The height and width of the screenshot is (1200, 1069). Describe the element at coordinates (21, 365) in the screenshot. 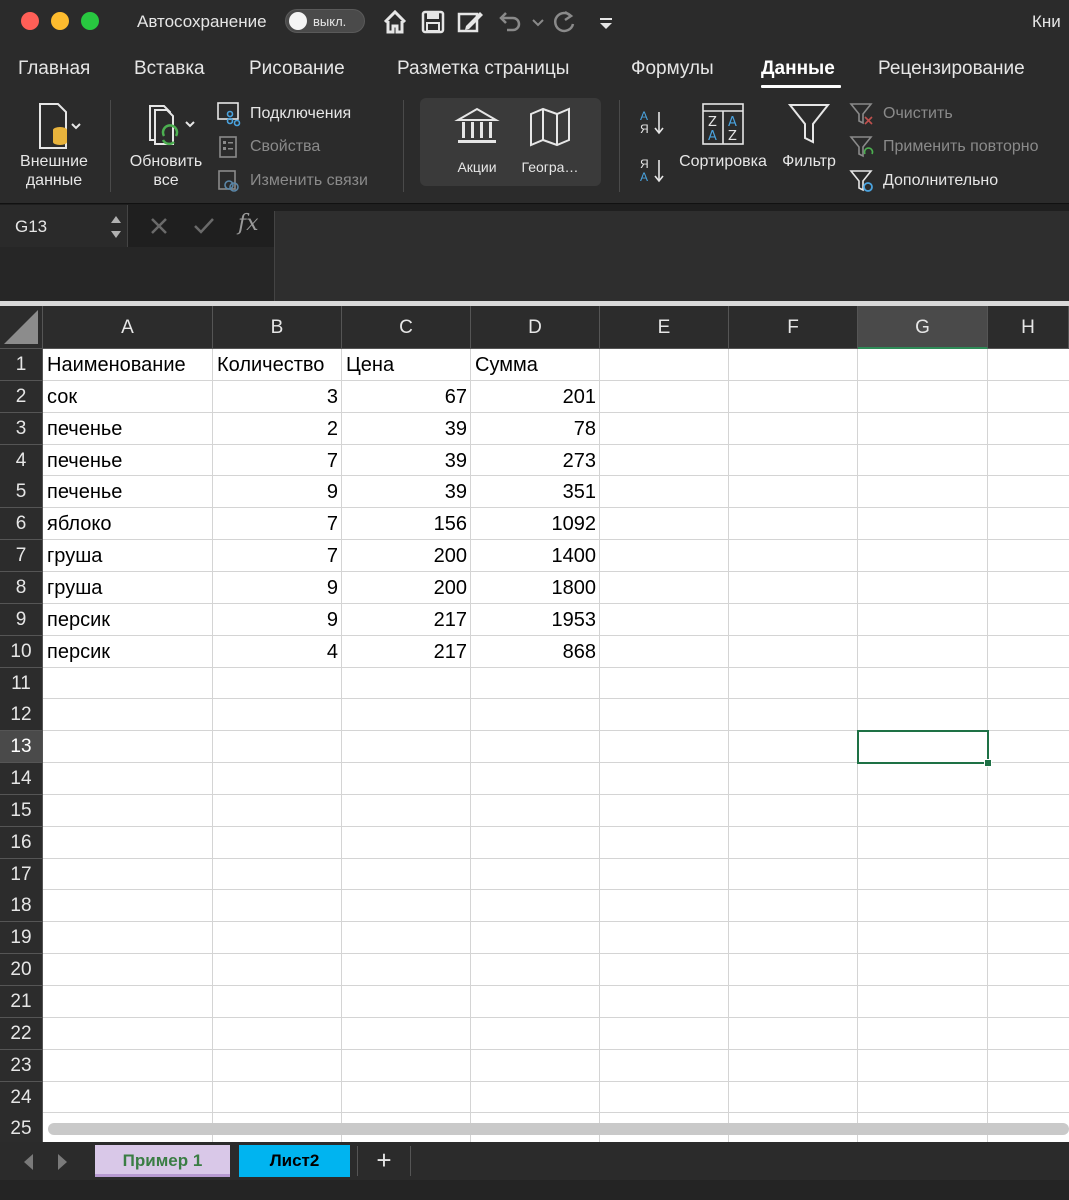

I see `row-header-1: 1` at that location.